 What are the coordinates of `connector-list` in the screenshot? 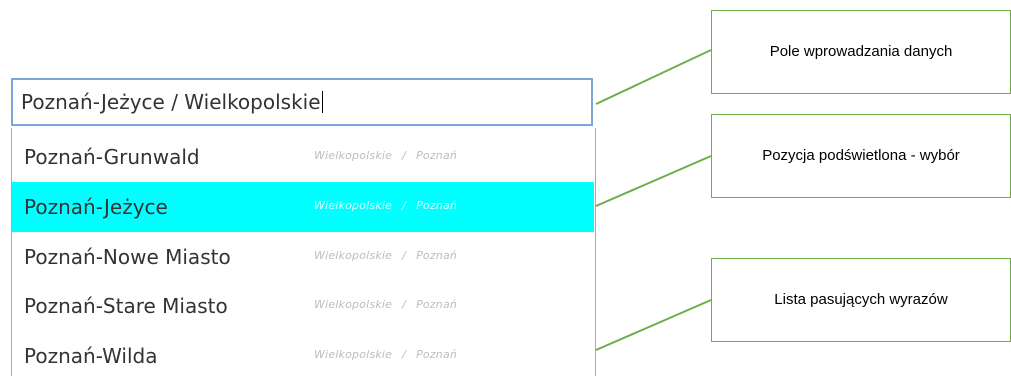 It's located at (653, 325).